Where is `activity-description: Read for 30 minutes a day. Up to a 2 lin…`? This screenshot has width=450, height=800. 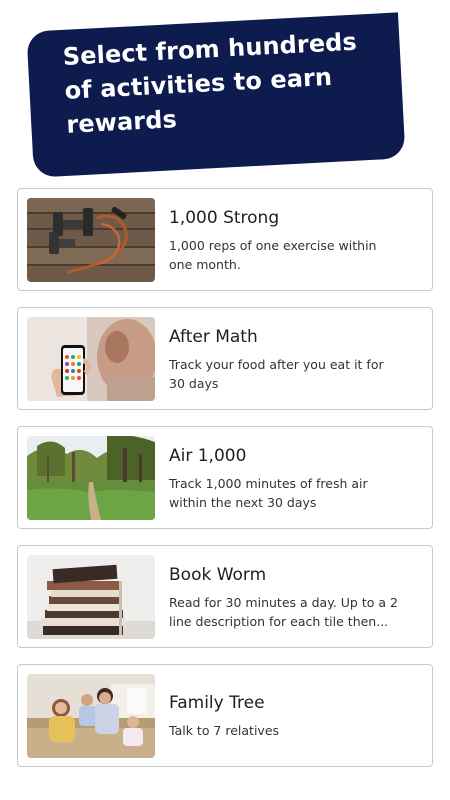 activity-description: Read for 30 minutes a day. Up to a 2 lin… is located at coordinates (283, 611).